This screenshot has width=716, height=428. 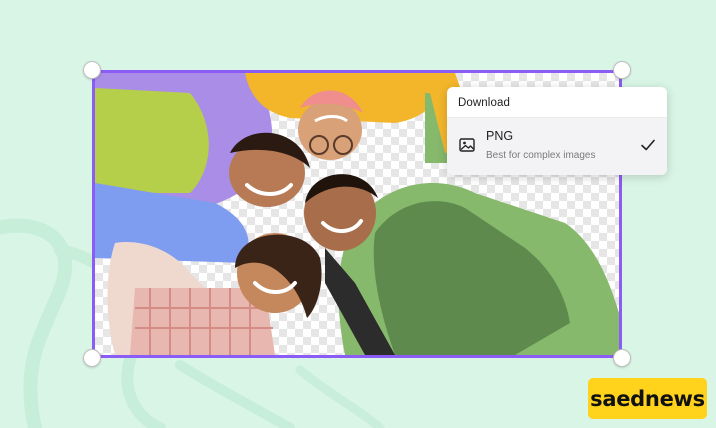 What do you see at coordinates (541, 155) in the screenshot?
I see `option-description: Best for complex images` at bounding box center [541, 155].